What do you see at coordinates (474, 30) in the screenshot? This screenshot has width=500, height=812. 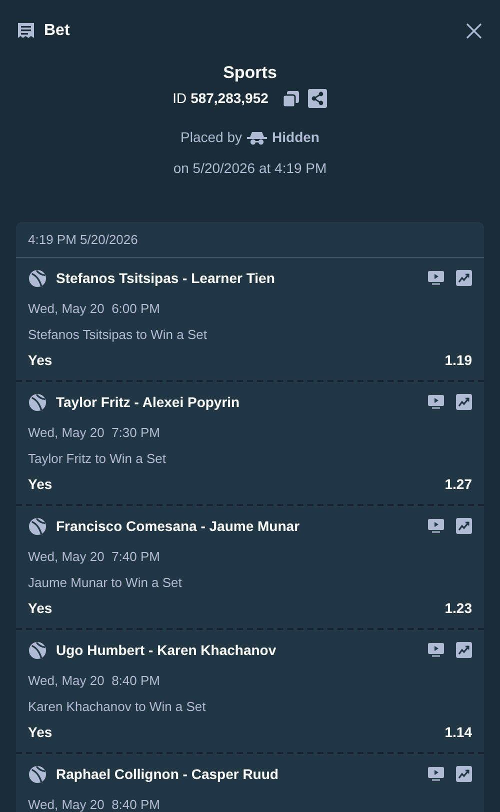 I see `close-icon` at bounding box center [474, 30].